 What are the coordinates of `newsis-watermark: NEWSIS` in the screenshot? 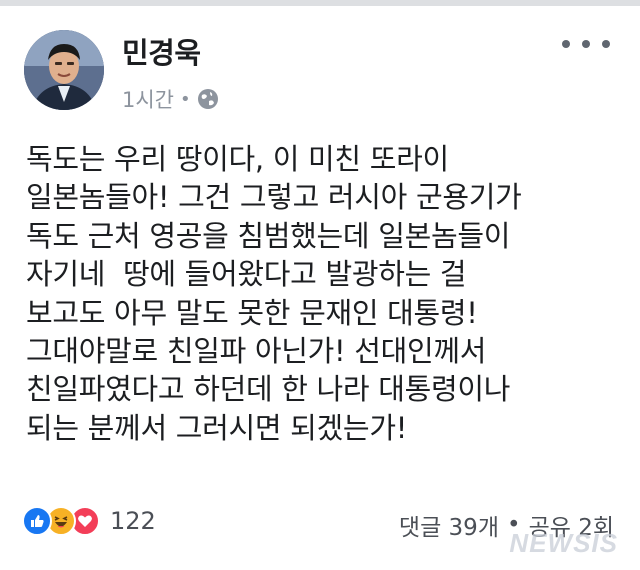 It's located at (563, 543).